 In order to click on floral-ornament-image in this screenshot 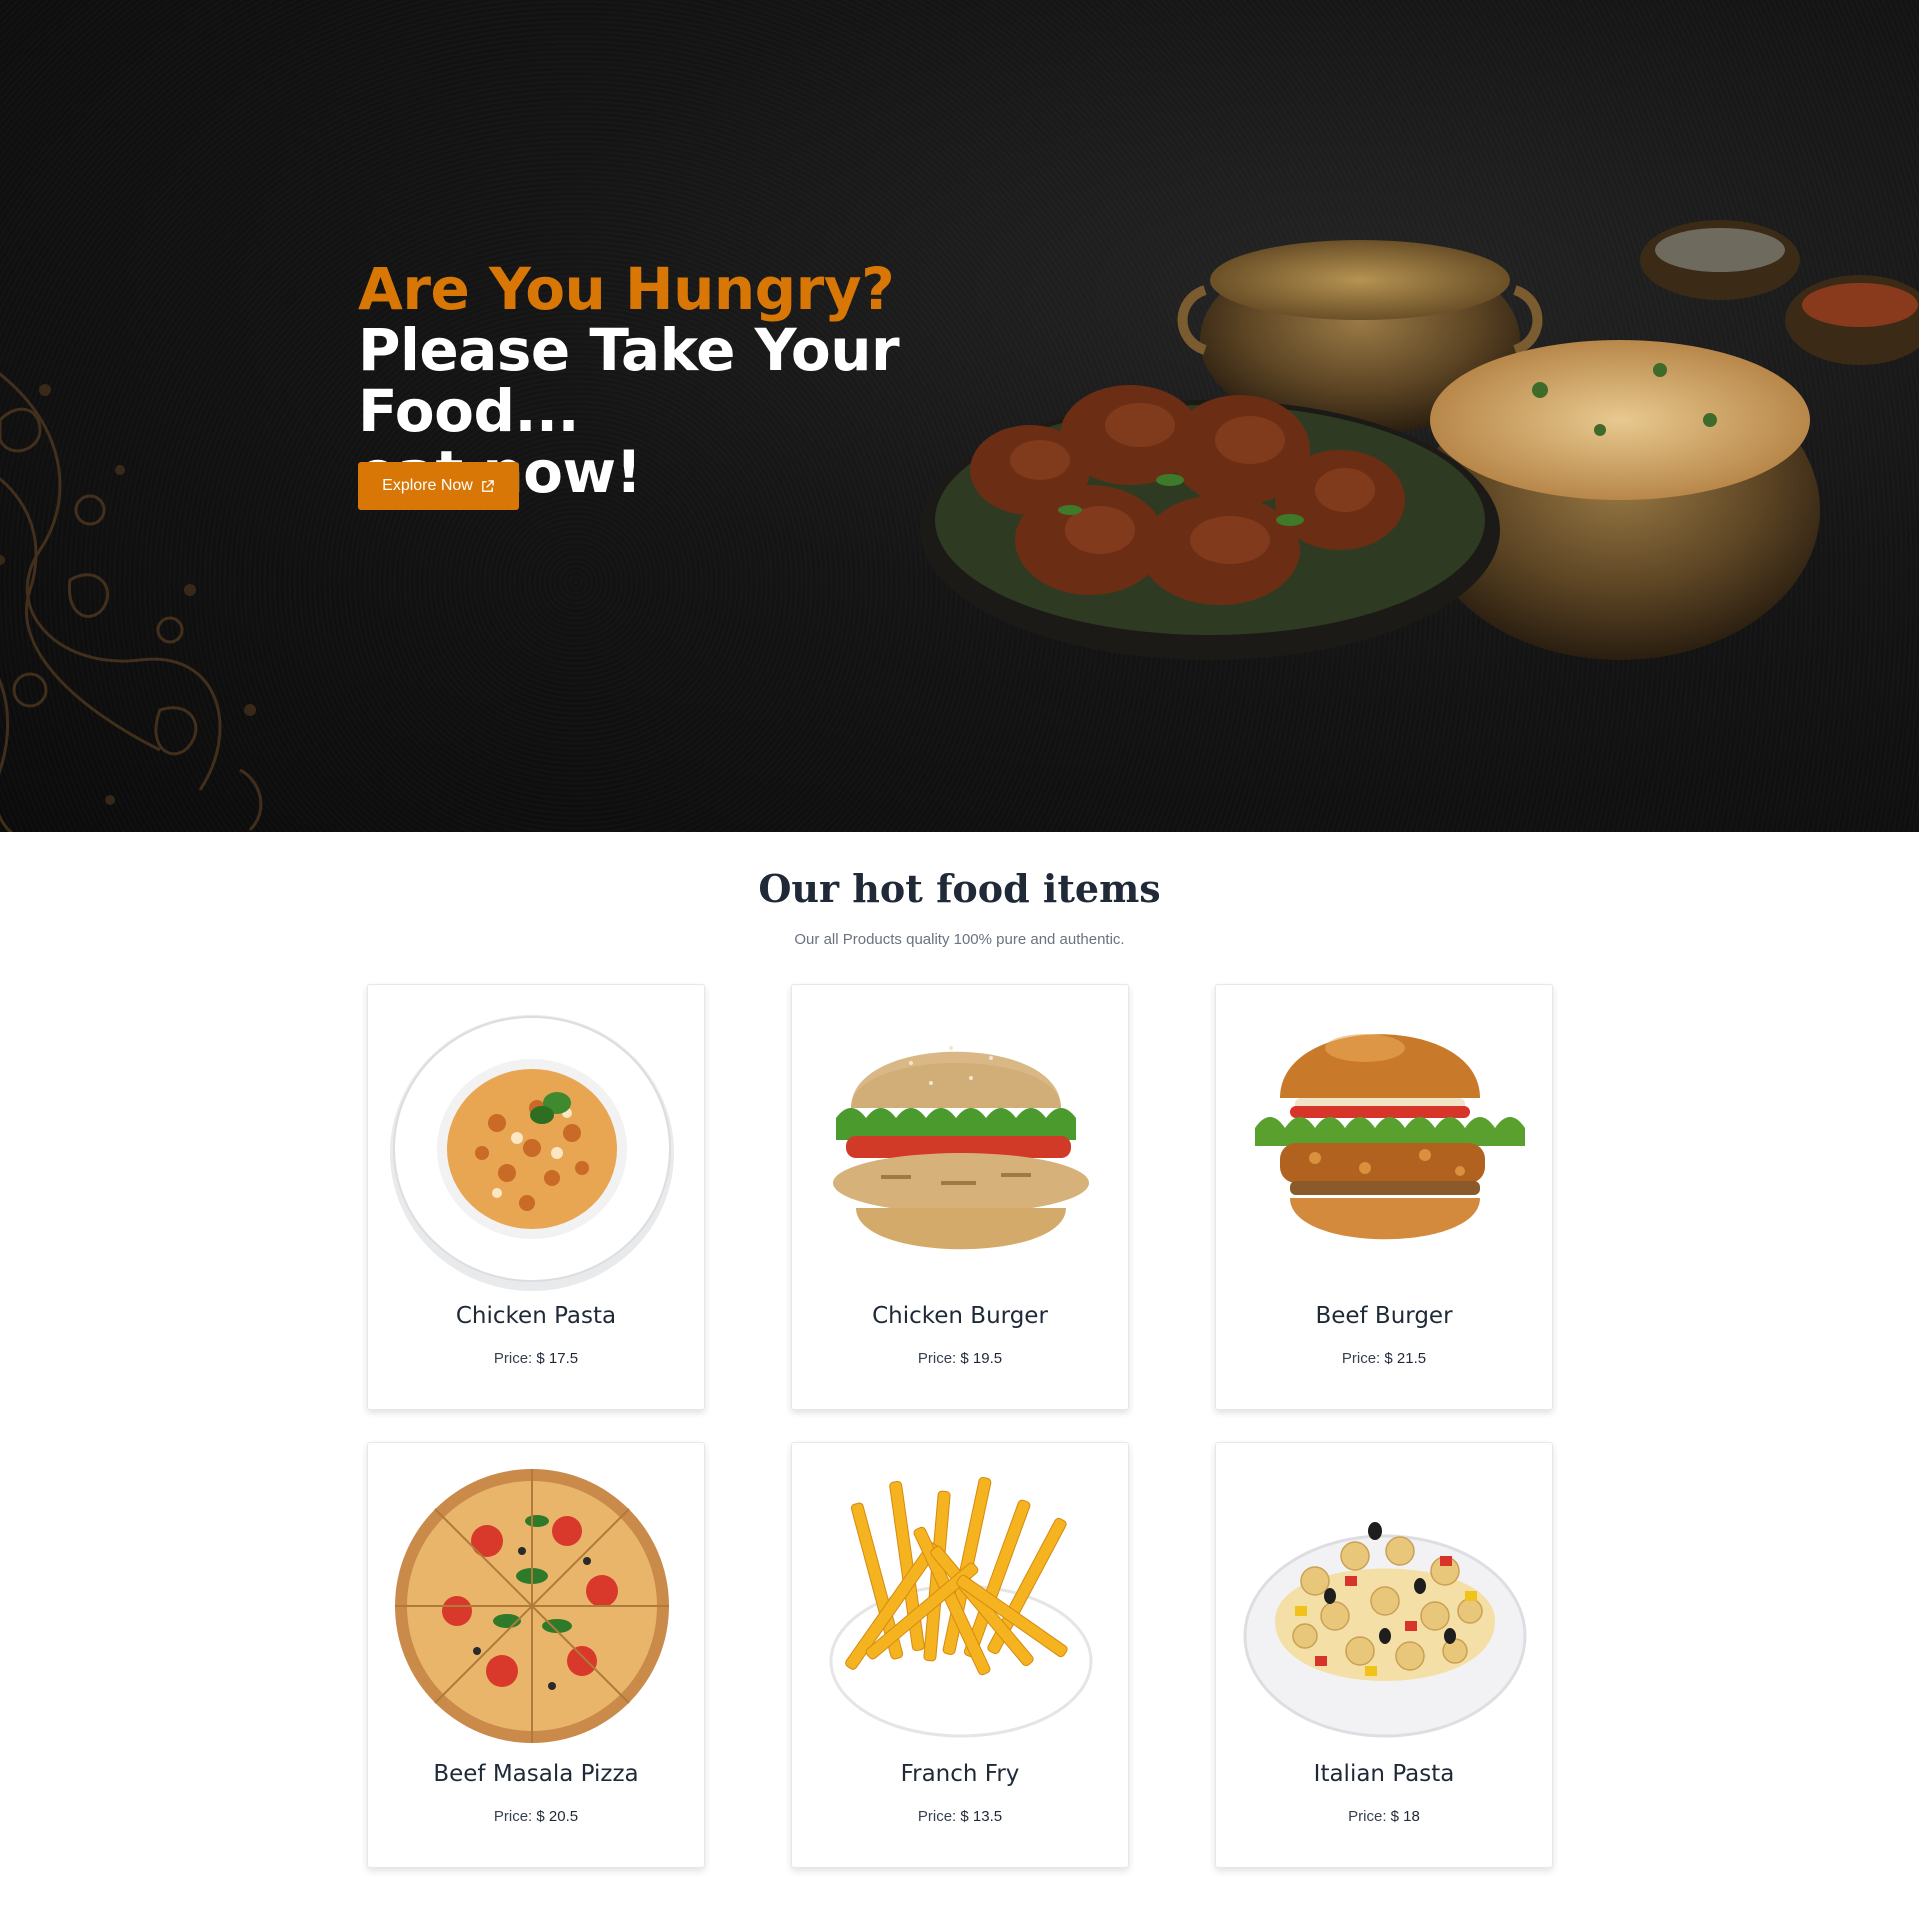, I will do `click(131, 602)`.